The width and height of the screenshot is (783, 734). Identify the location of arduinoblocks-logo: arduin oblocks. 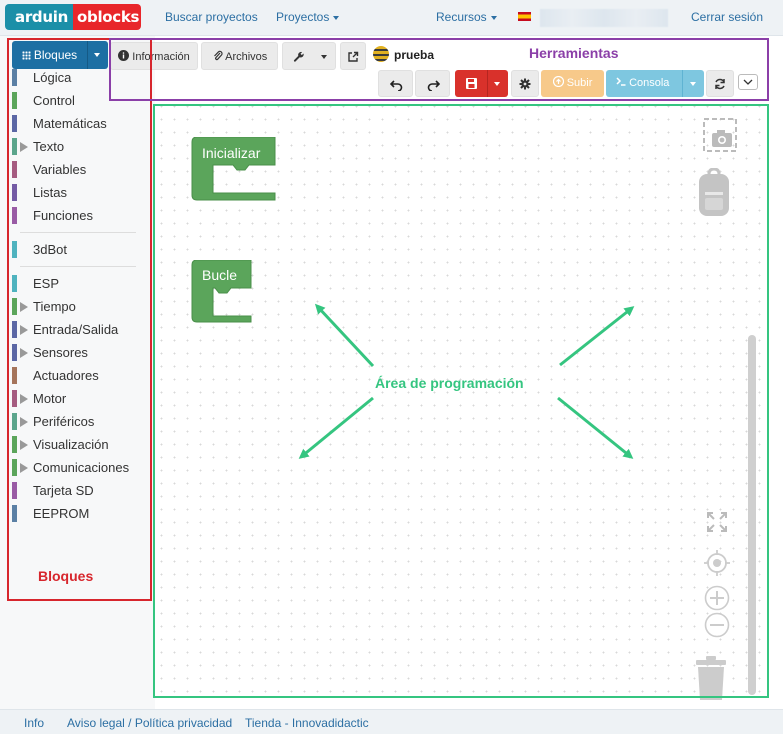
(73, 17).